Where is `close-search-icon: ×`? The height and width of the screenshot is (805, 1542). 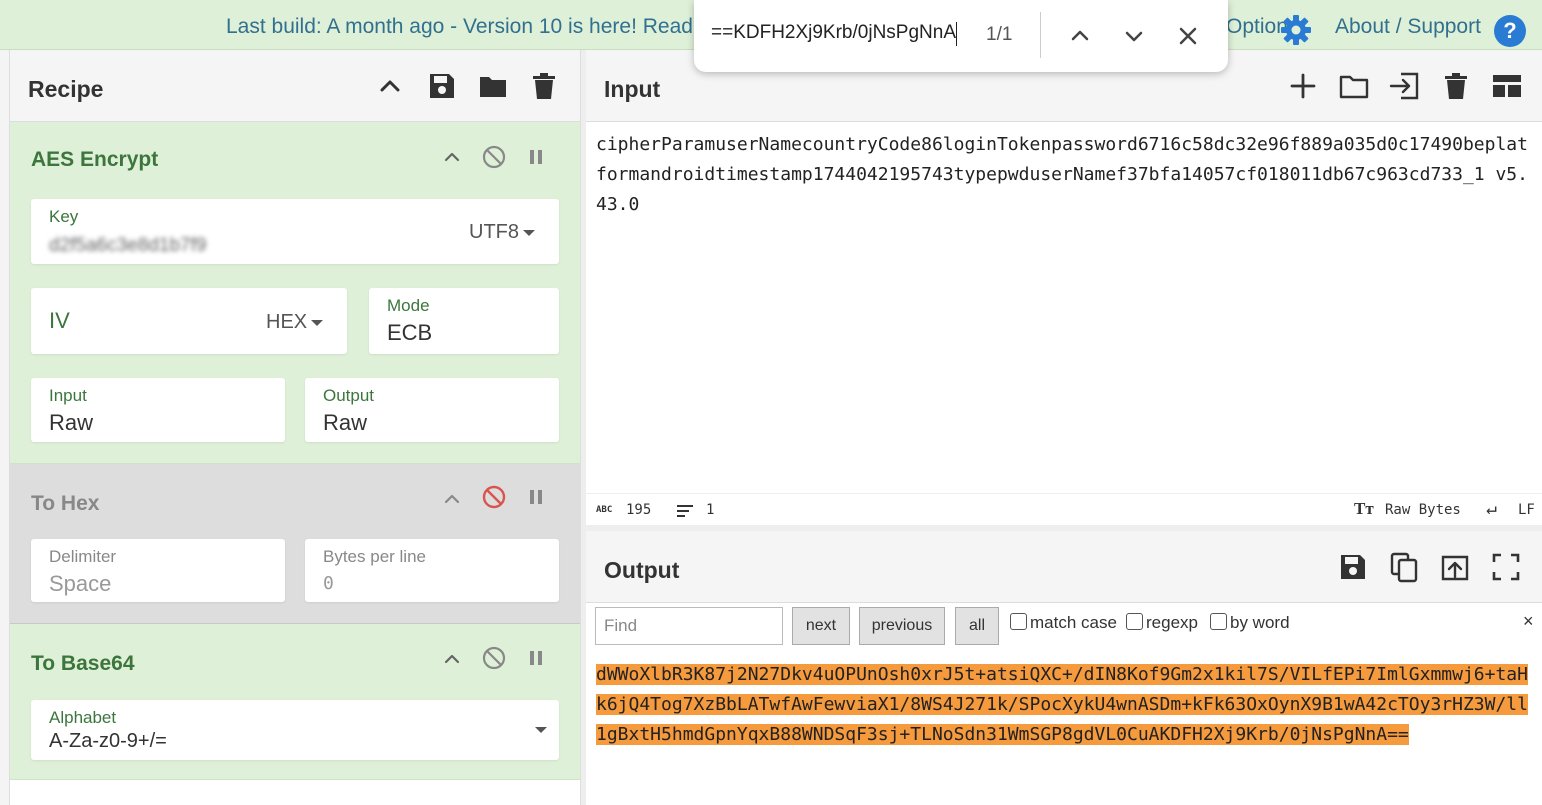
close-search-icon: × is located at coordinates (1528, 621).